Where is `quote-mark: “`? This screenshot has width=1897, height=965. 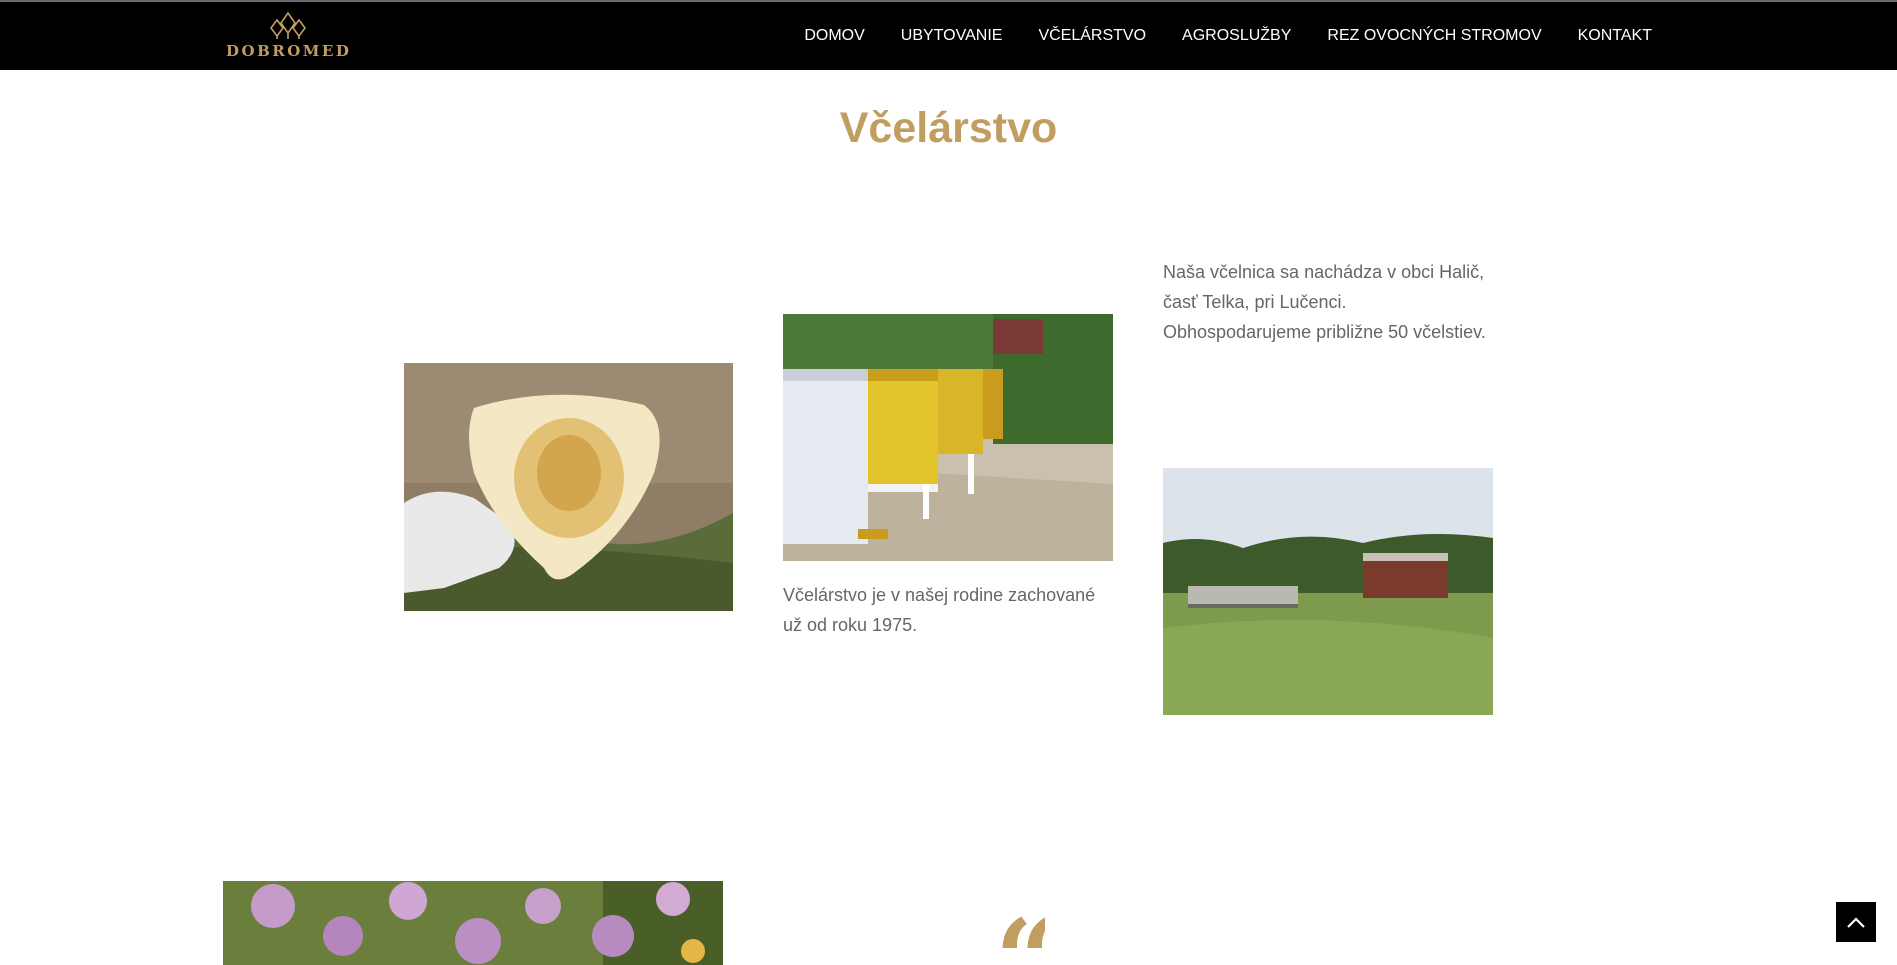
quote-mark: “ is located at coordinates (1020, 935).